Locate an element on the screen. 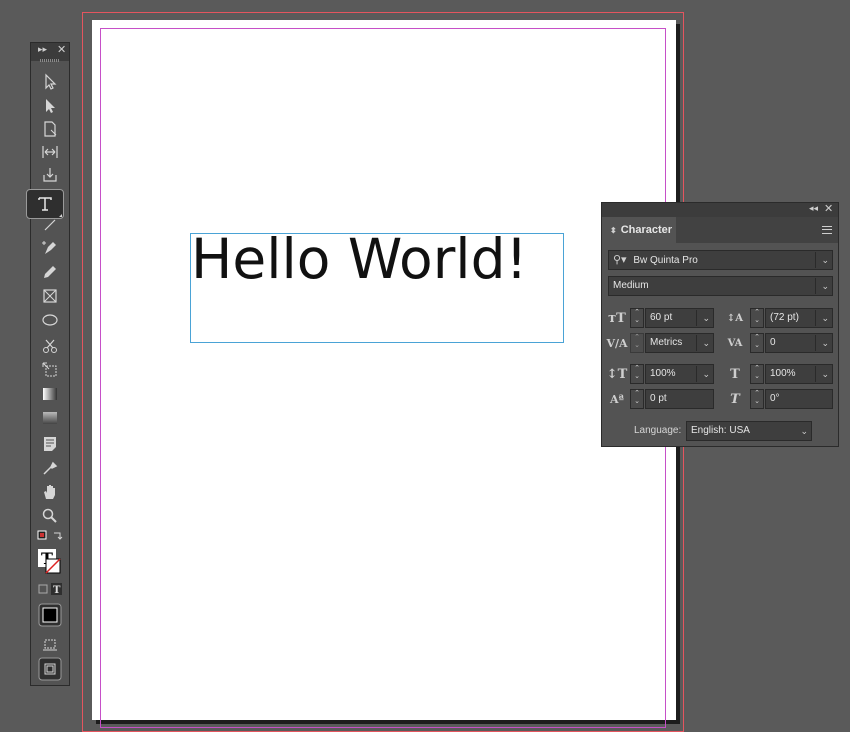  formatting-affects-icon: T is located at coordinates (50, 589).